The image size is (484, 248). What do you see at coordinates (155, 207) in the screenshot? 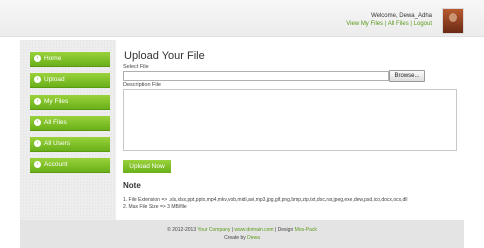
I see `note-max-size: 2. Max File Size => 3 MB/file` at bounding box center [155, 207].